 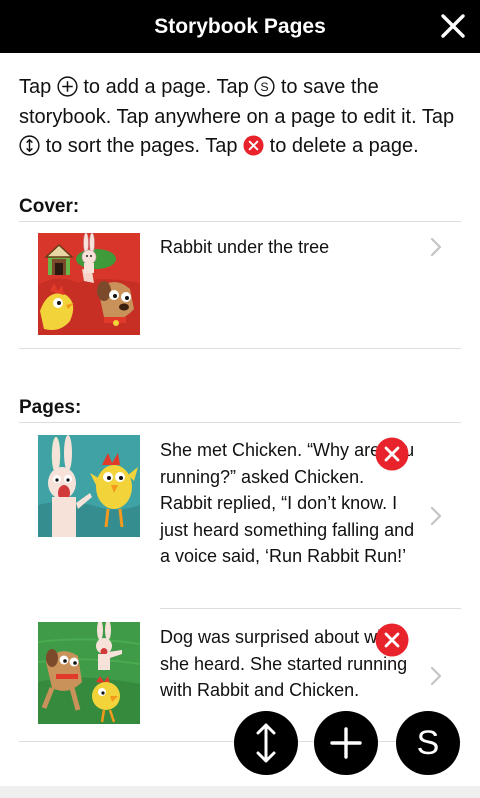 What do you see at coordinates (89, 486) in the screenshot?
I see `rabbit-and-chicken-illustration` at bounding box center [89, 486].